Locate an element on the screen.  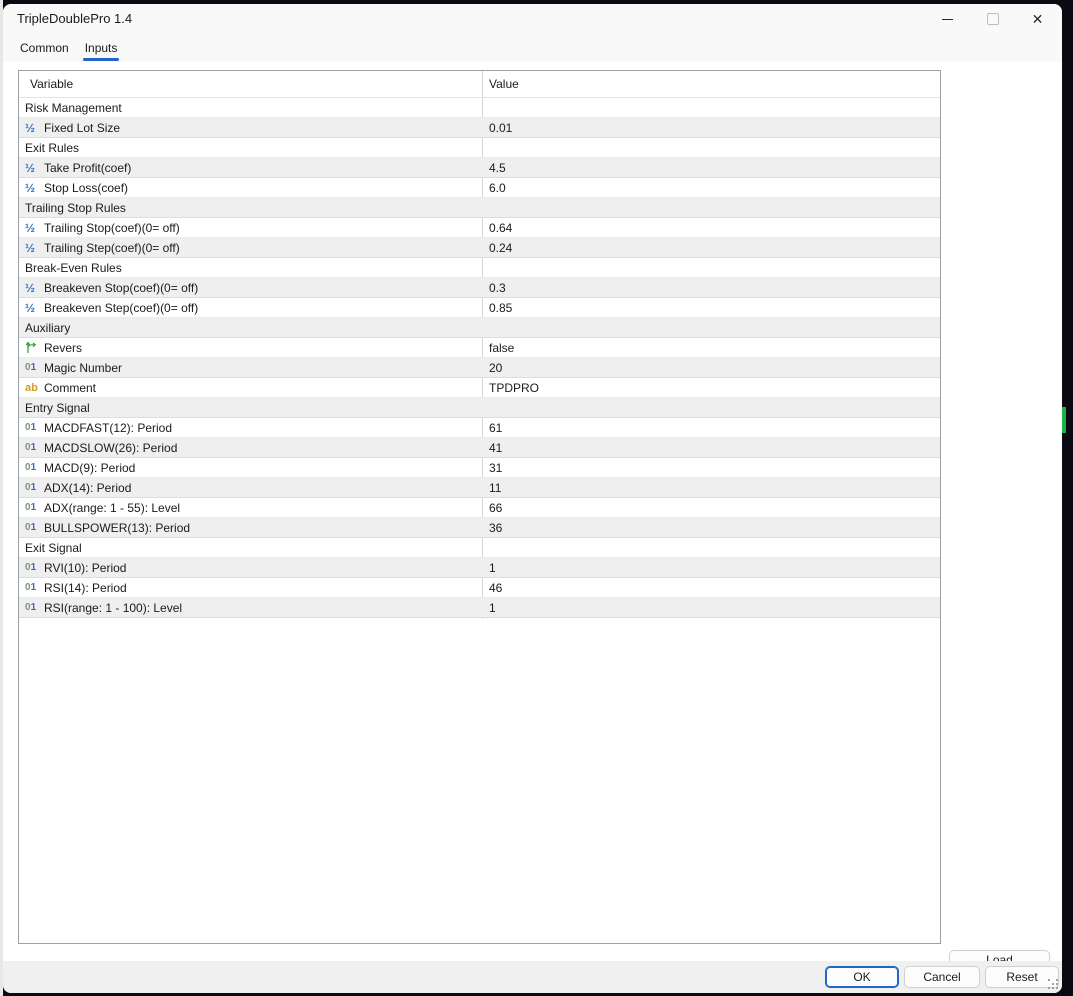
section-header-row: Auxiliary is located at coordinates (479, 328).